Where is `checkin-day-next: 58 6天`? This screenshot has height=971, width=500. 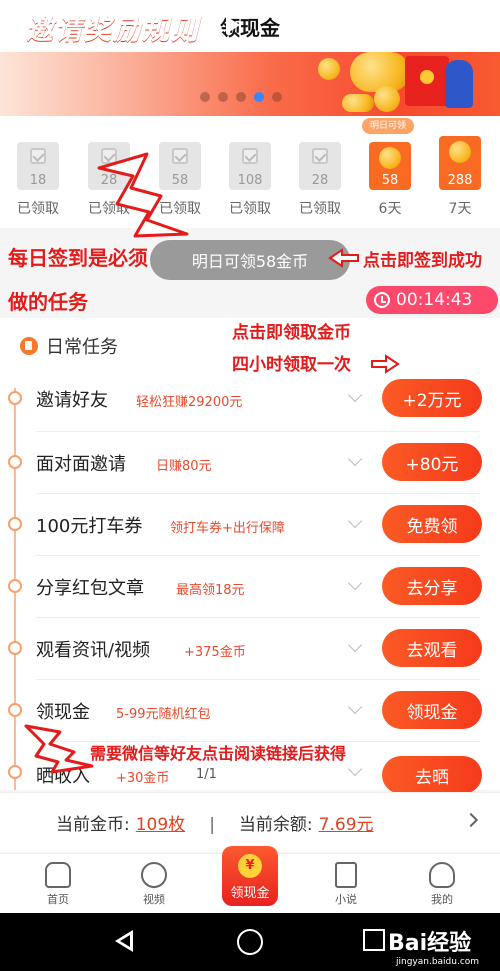
checkin-day-next: 58 6天 is located at coordinates (390, 180).